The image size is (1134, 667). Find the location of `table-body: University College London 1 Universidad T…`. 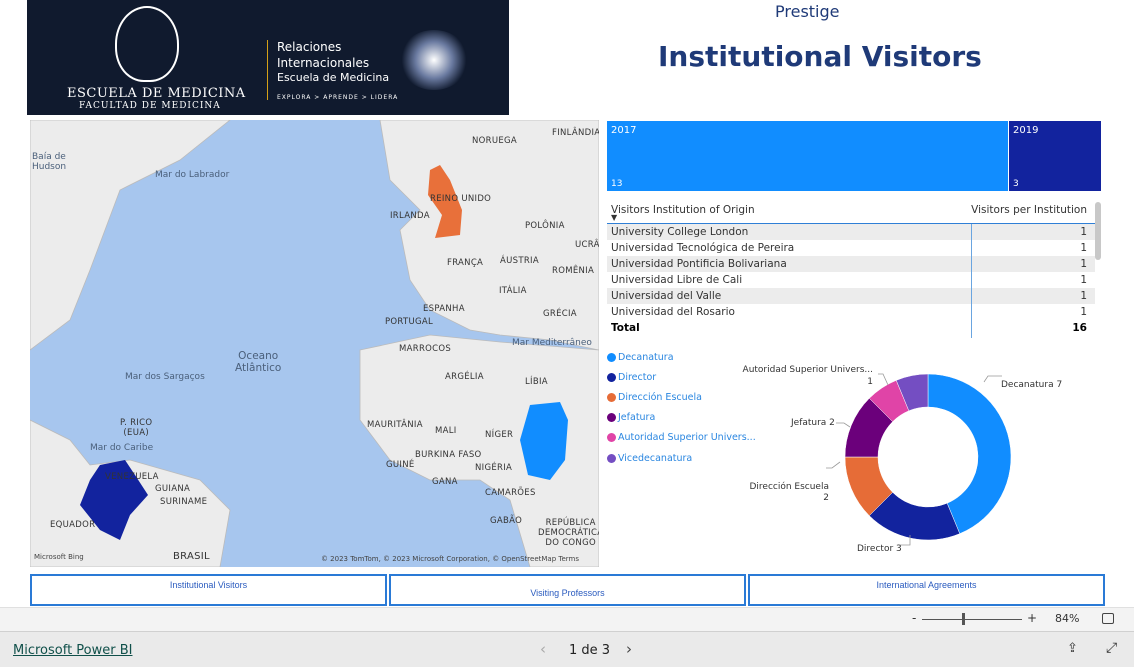

table-body: University College London 1 Universidad T… is located at coordinates (851, 272).